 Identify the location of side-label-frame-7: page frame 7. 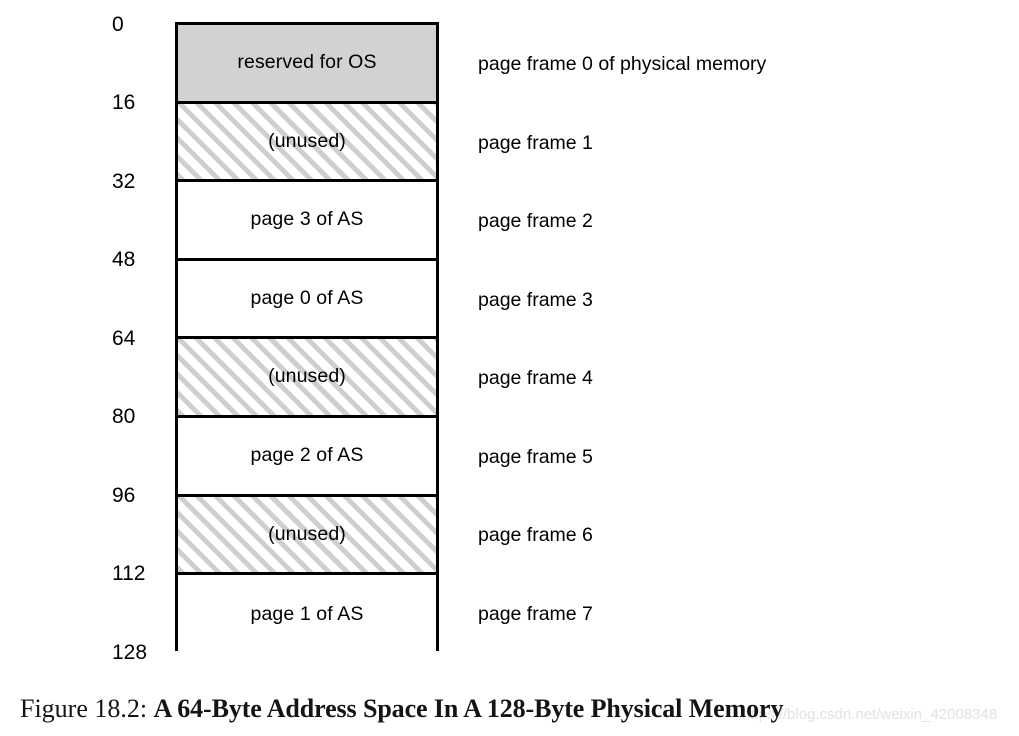
(535, 614).